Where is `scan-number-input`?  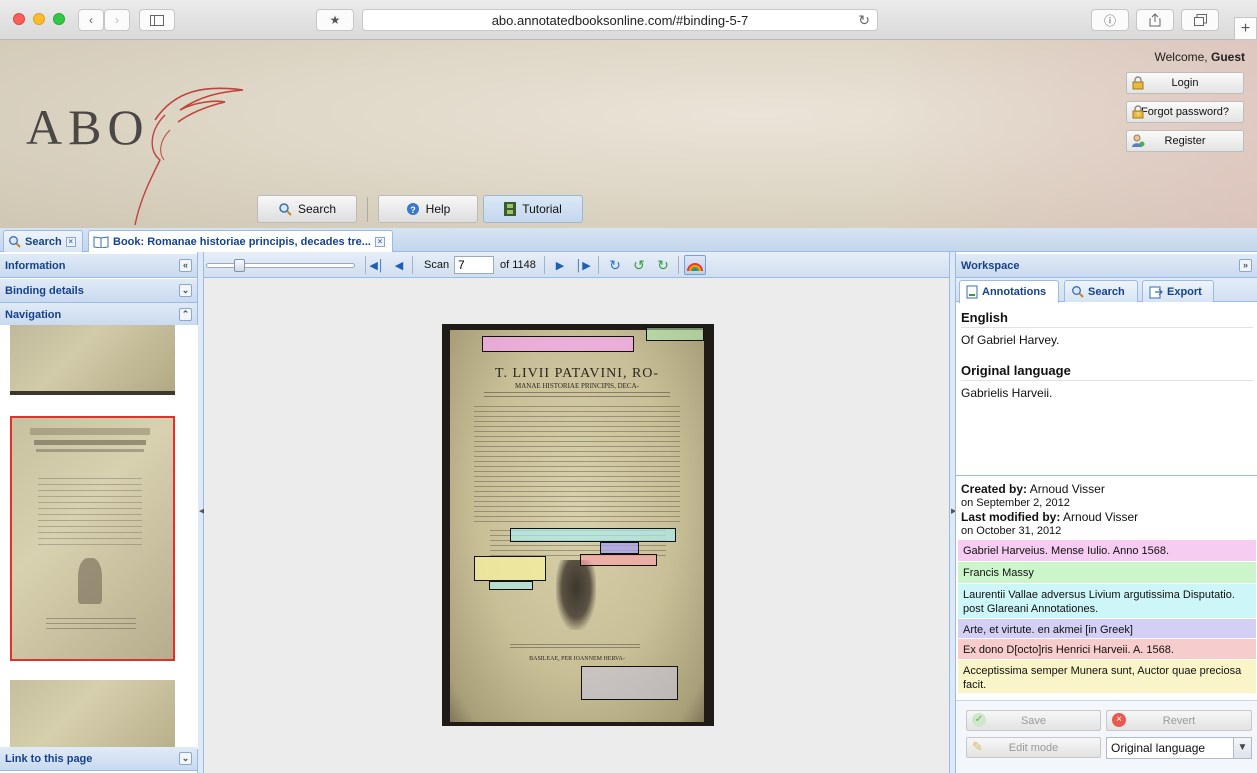 scan-number-input is located at coordinates (474, 265).